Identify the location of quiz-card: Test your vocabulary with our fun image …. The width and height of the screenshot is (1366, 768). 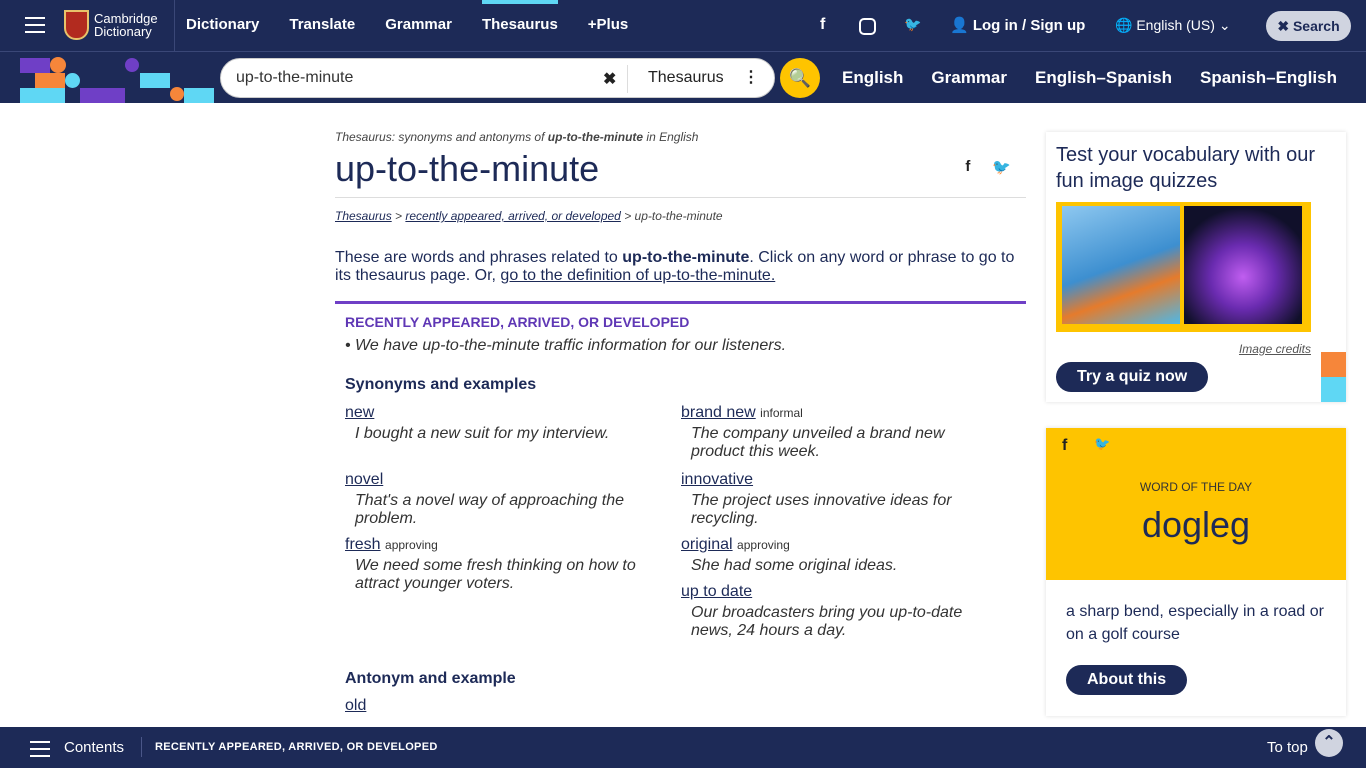
(1196, 267).